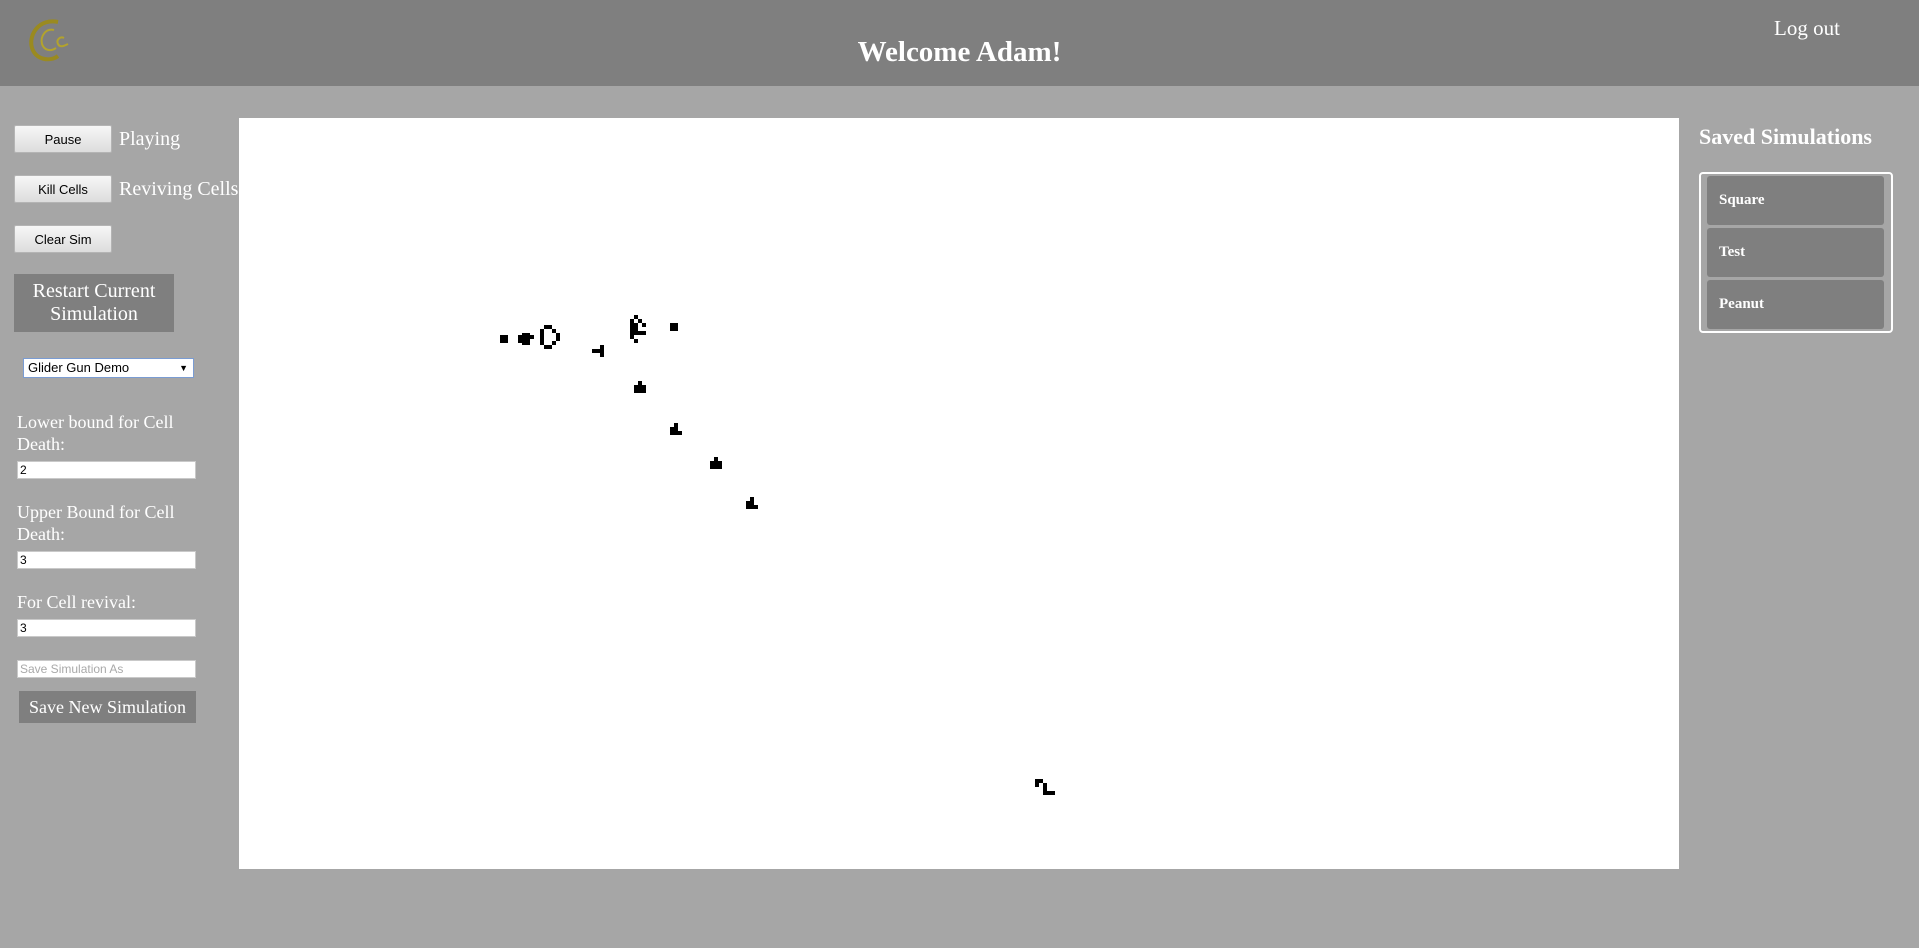  Describe the element at coordinates (106, 470) in the screenshot. I see `lower-bound-input: 2` at that location.